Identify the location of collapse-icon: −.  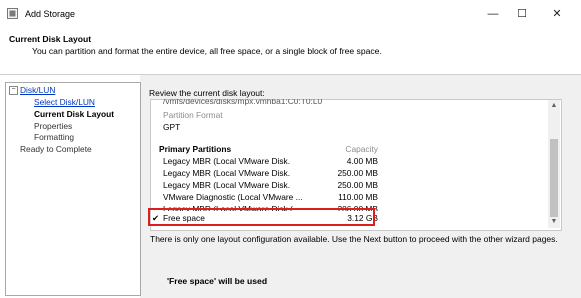
(13, 90).